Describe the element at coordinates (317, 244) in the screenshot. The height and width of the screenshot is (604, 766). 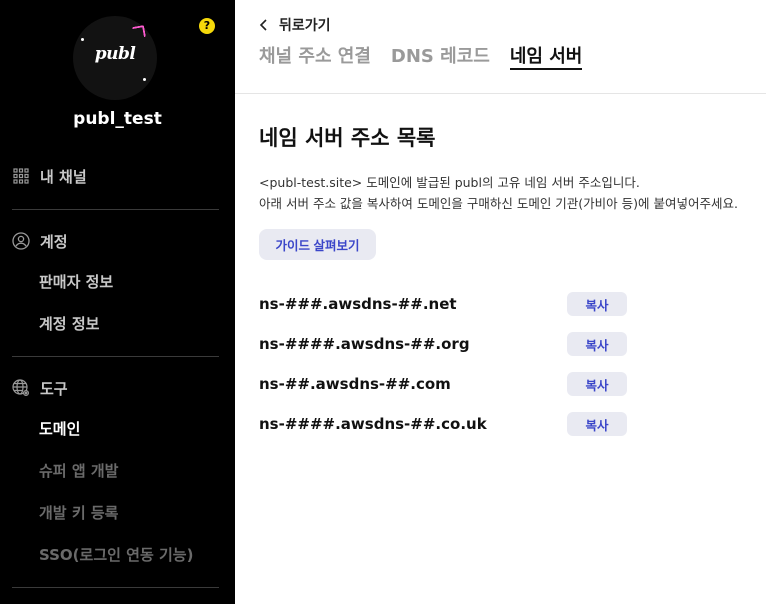
I see `guide-button: 가이드 살펴보기` at that location.